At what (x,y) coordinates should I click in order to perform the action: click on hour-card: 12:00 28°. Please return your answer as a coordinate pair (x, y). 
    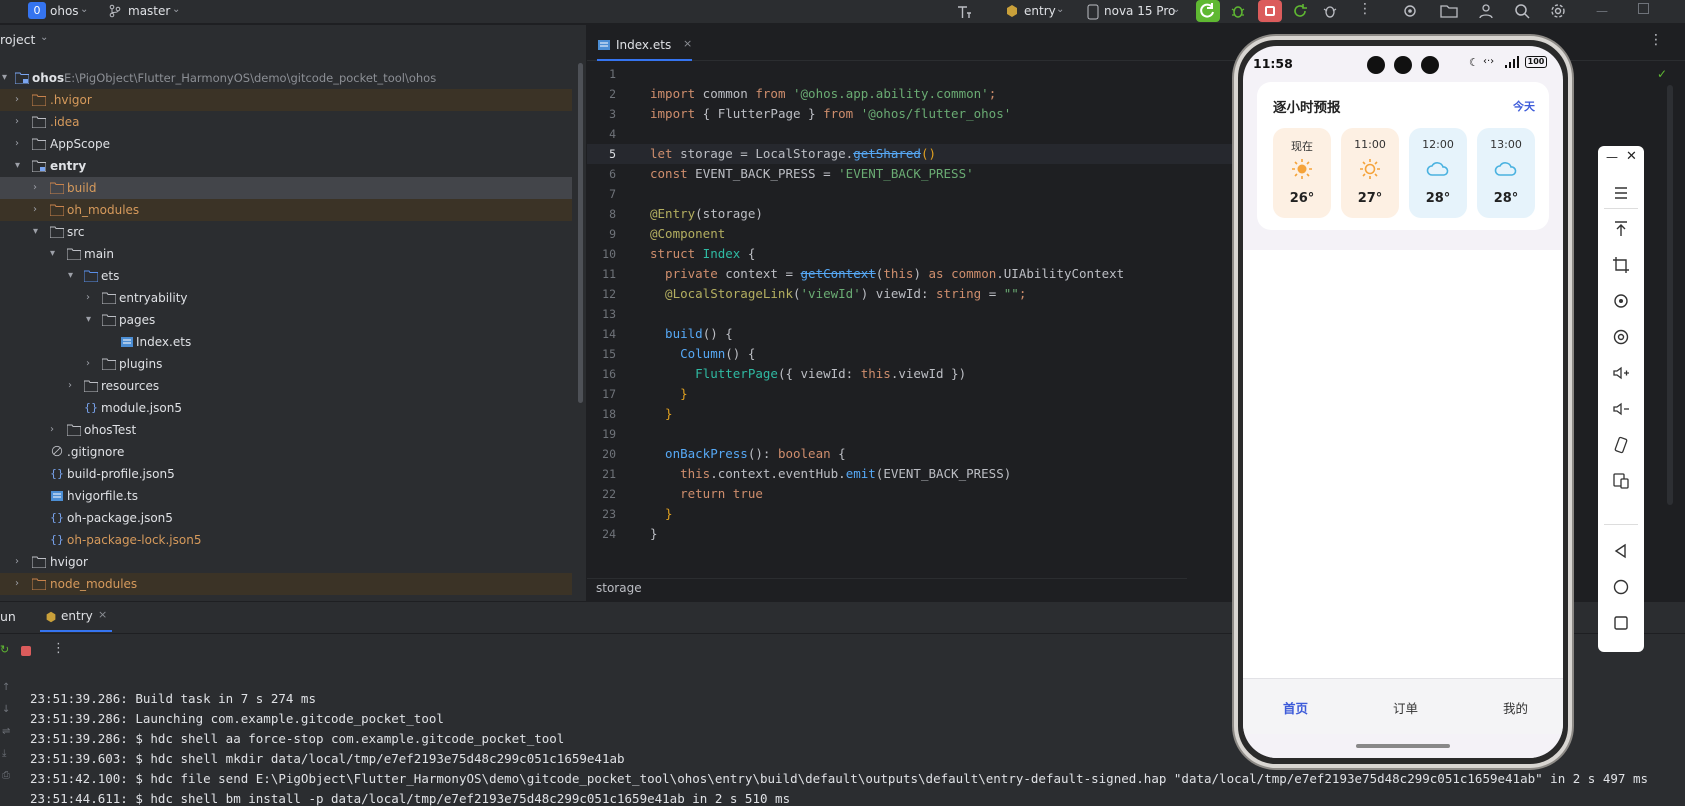
    Looking at the image, I should click on (1438, 173).